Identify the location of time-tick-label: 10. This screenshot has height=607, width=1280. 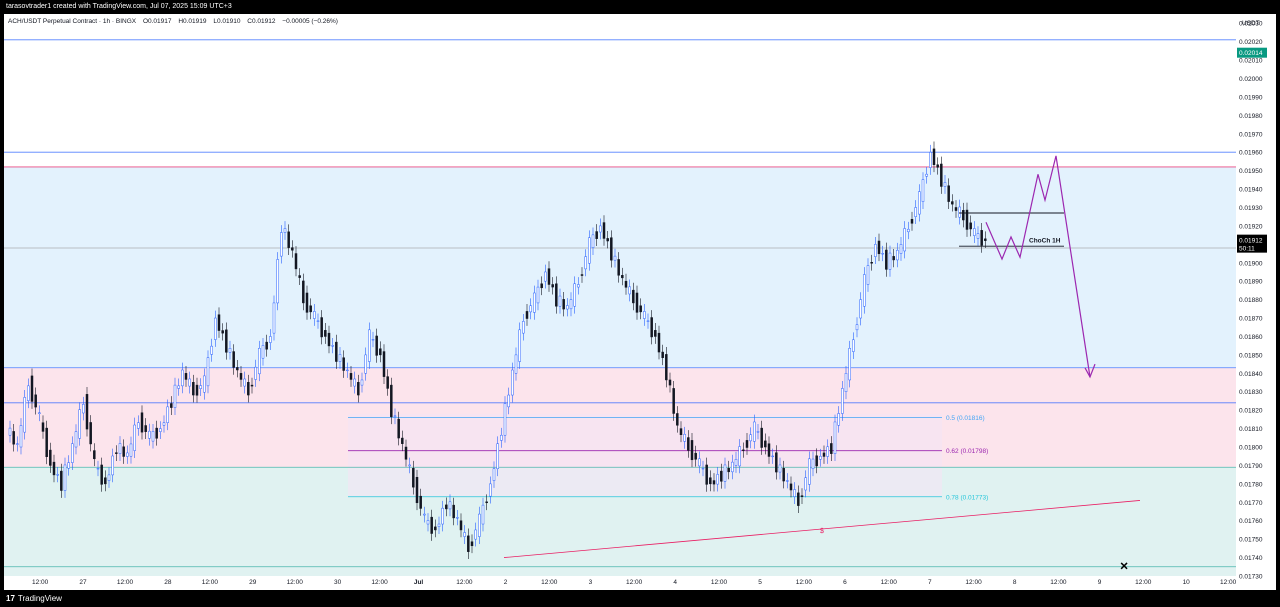
(1187, 582).